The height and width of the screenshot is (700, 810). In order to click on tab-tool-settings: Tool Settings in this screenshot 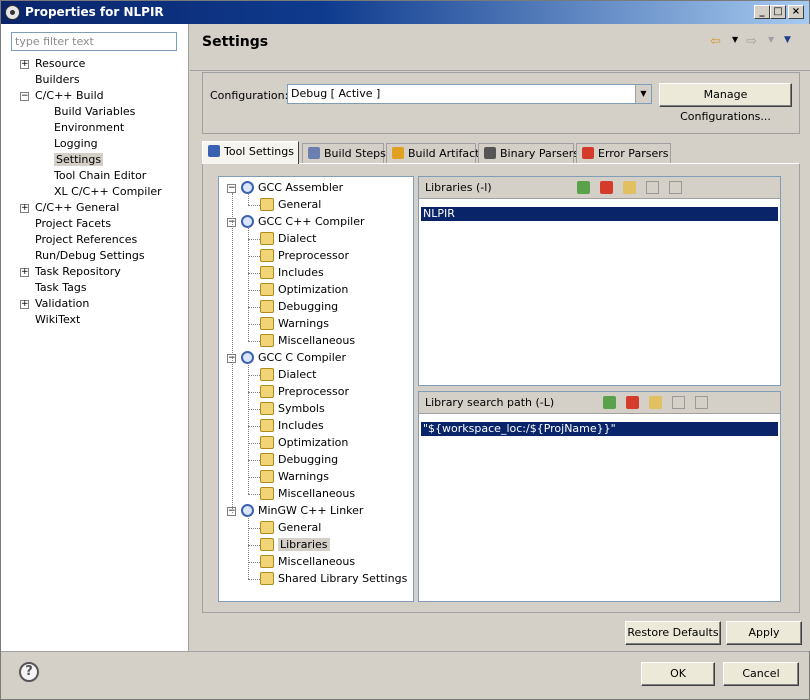, I will do `click(250, 152)`.